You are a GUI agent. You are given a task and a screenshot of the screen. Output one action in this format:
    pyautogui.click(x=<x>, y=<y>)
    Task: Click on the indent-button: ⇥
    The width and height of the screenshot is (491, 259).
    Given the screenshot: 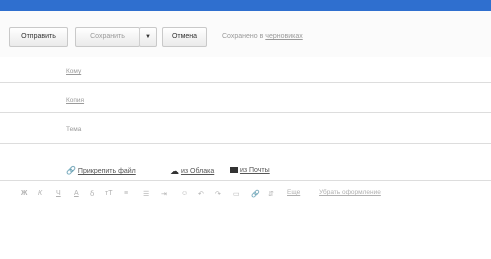 What is the action you would take?
    pyautogui.click(x=164, y=194)
    